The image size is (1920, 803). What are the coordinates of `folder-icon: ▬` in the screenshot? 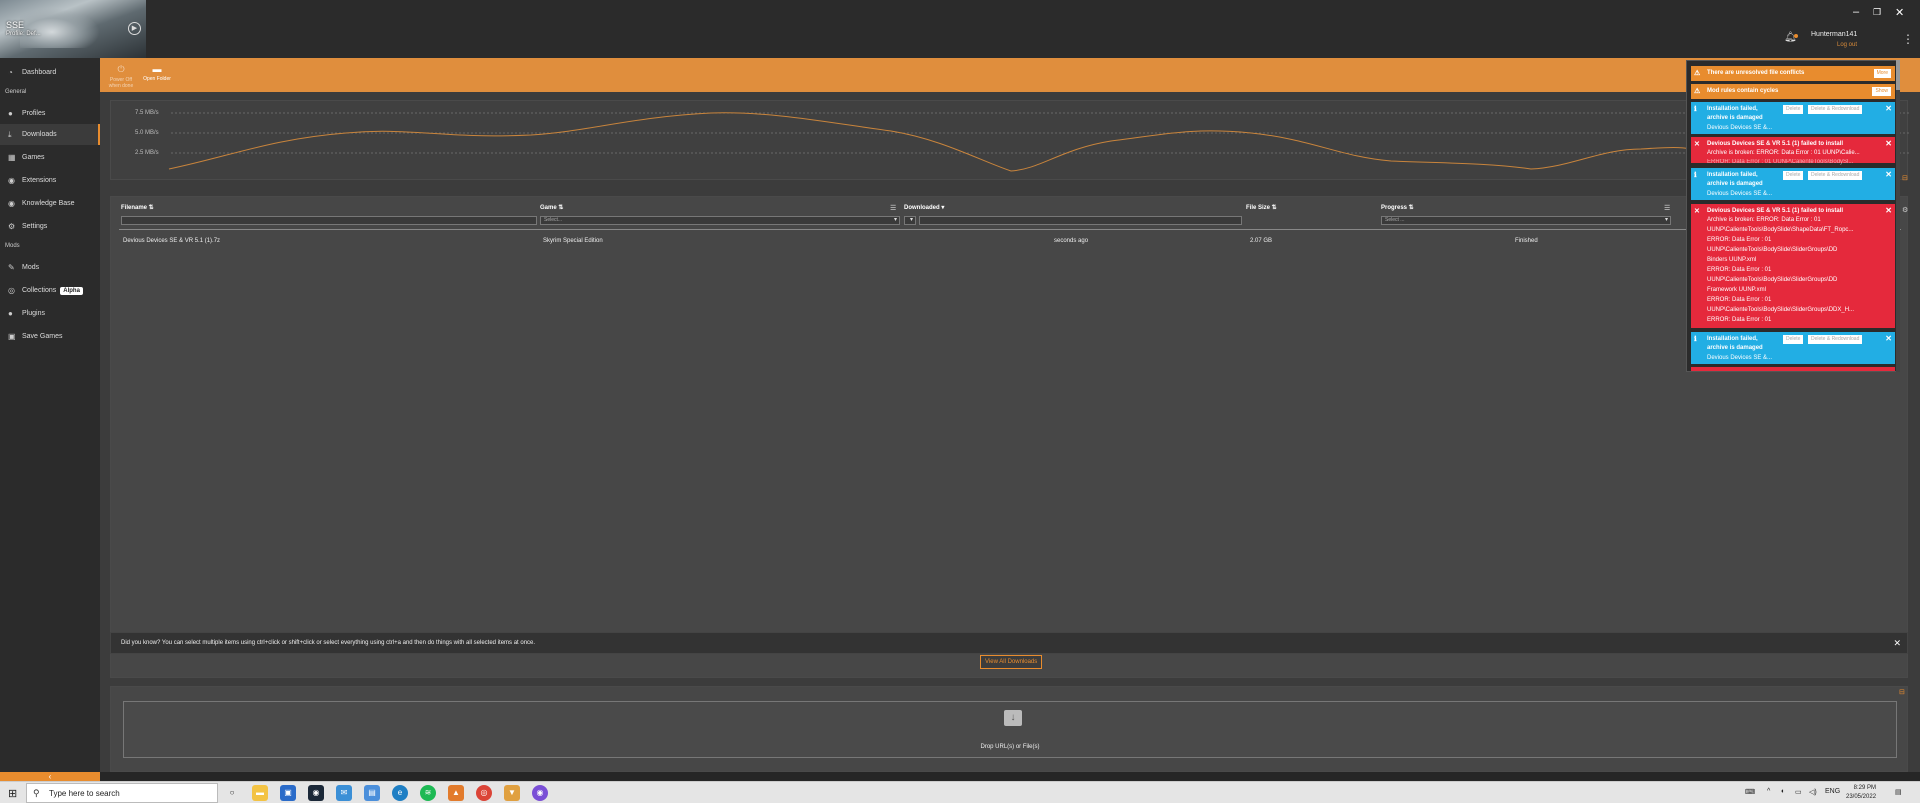 It's located at (157, 69).